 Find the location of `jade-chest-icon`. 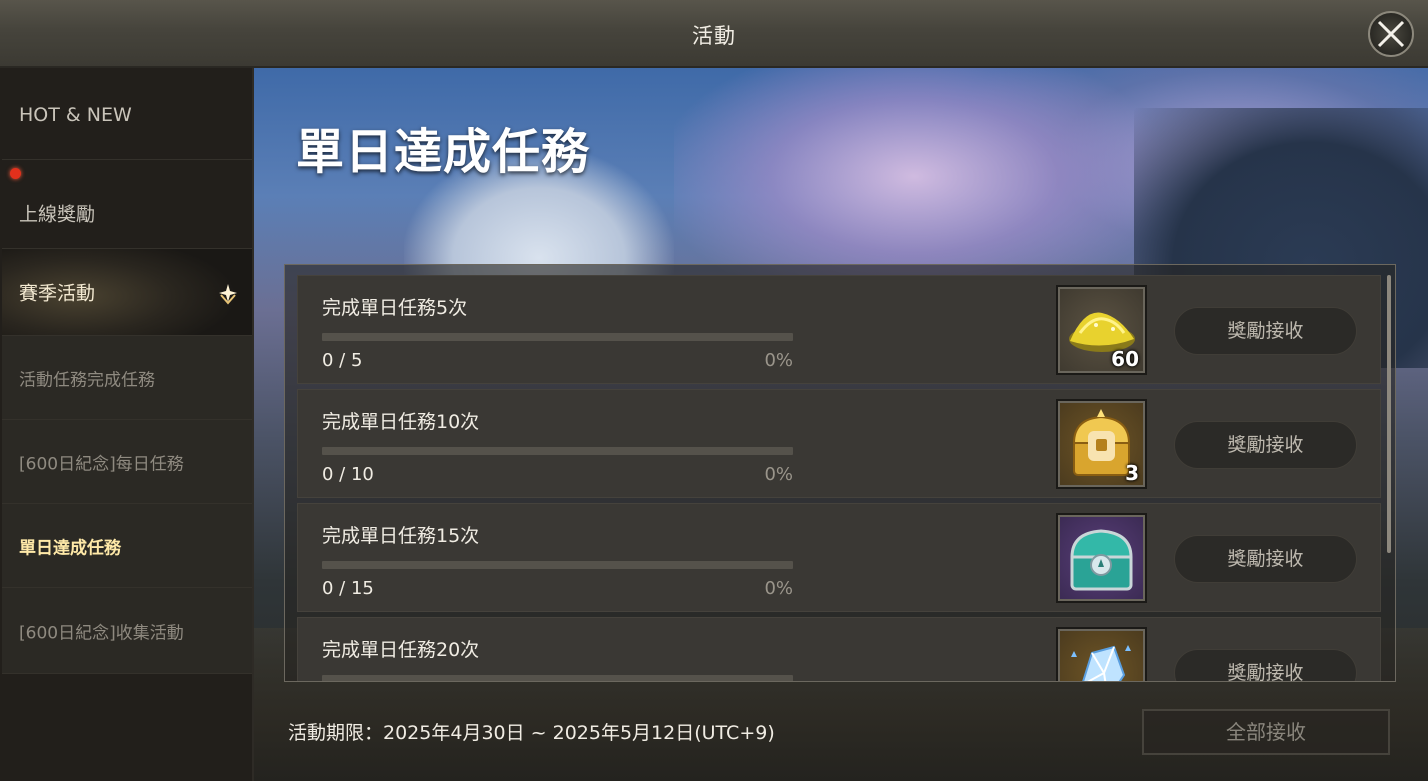

jade-chest-icon is located at coordinates (1101, 560).